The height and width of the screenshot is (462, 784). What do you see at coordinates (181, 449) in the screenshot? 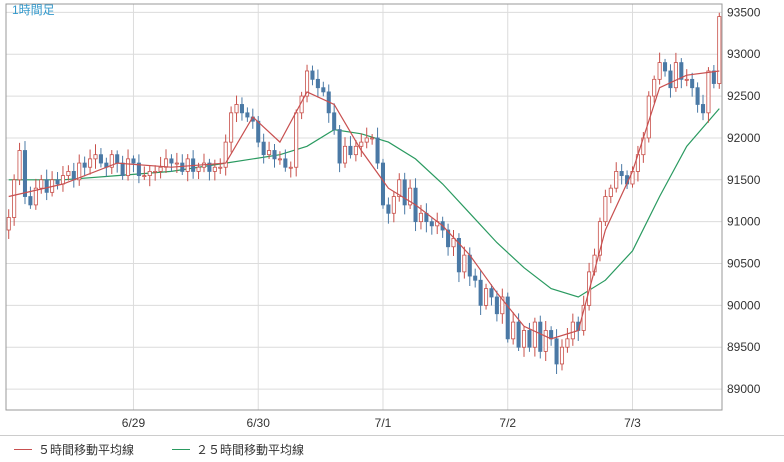
I see `legend-swatch-ma25` at bounding box center [181, 449].